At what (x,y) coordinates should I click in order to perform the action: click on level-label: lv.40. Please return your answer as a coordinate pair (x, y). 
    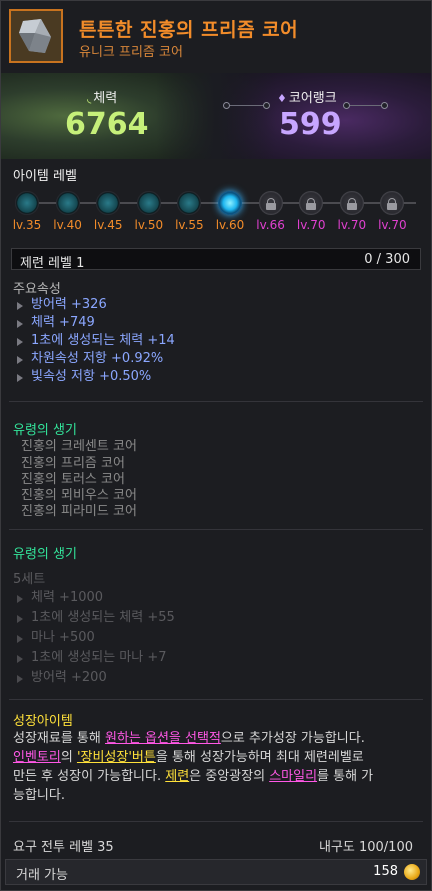
    Looking at the image, I should click on (67, 225).